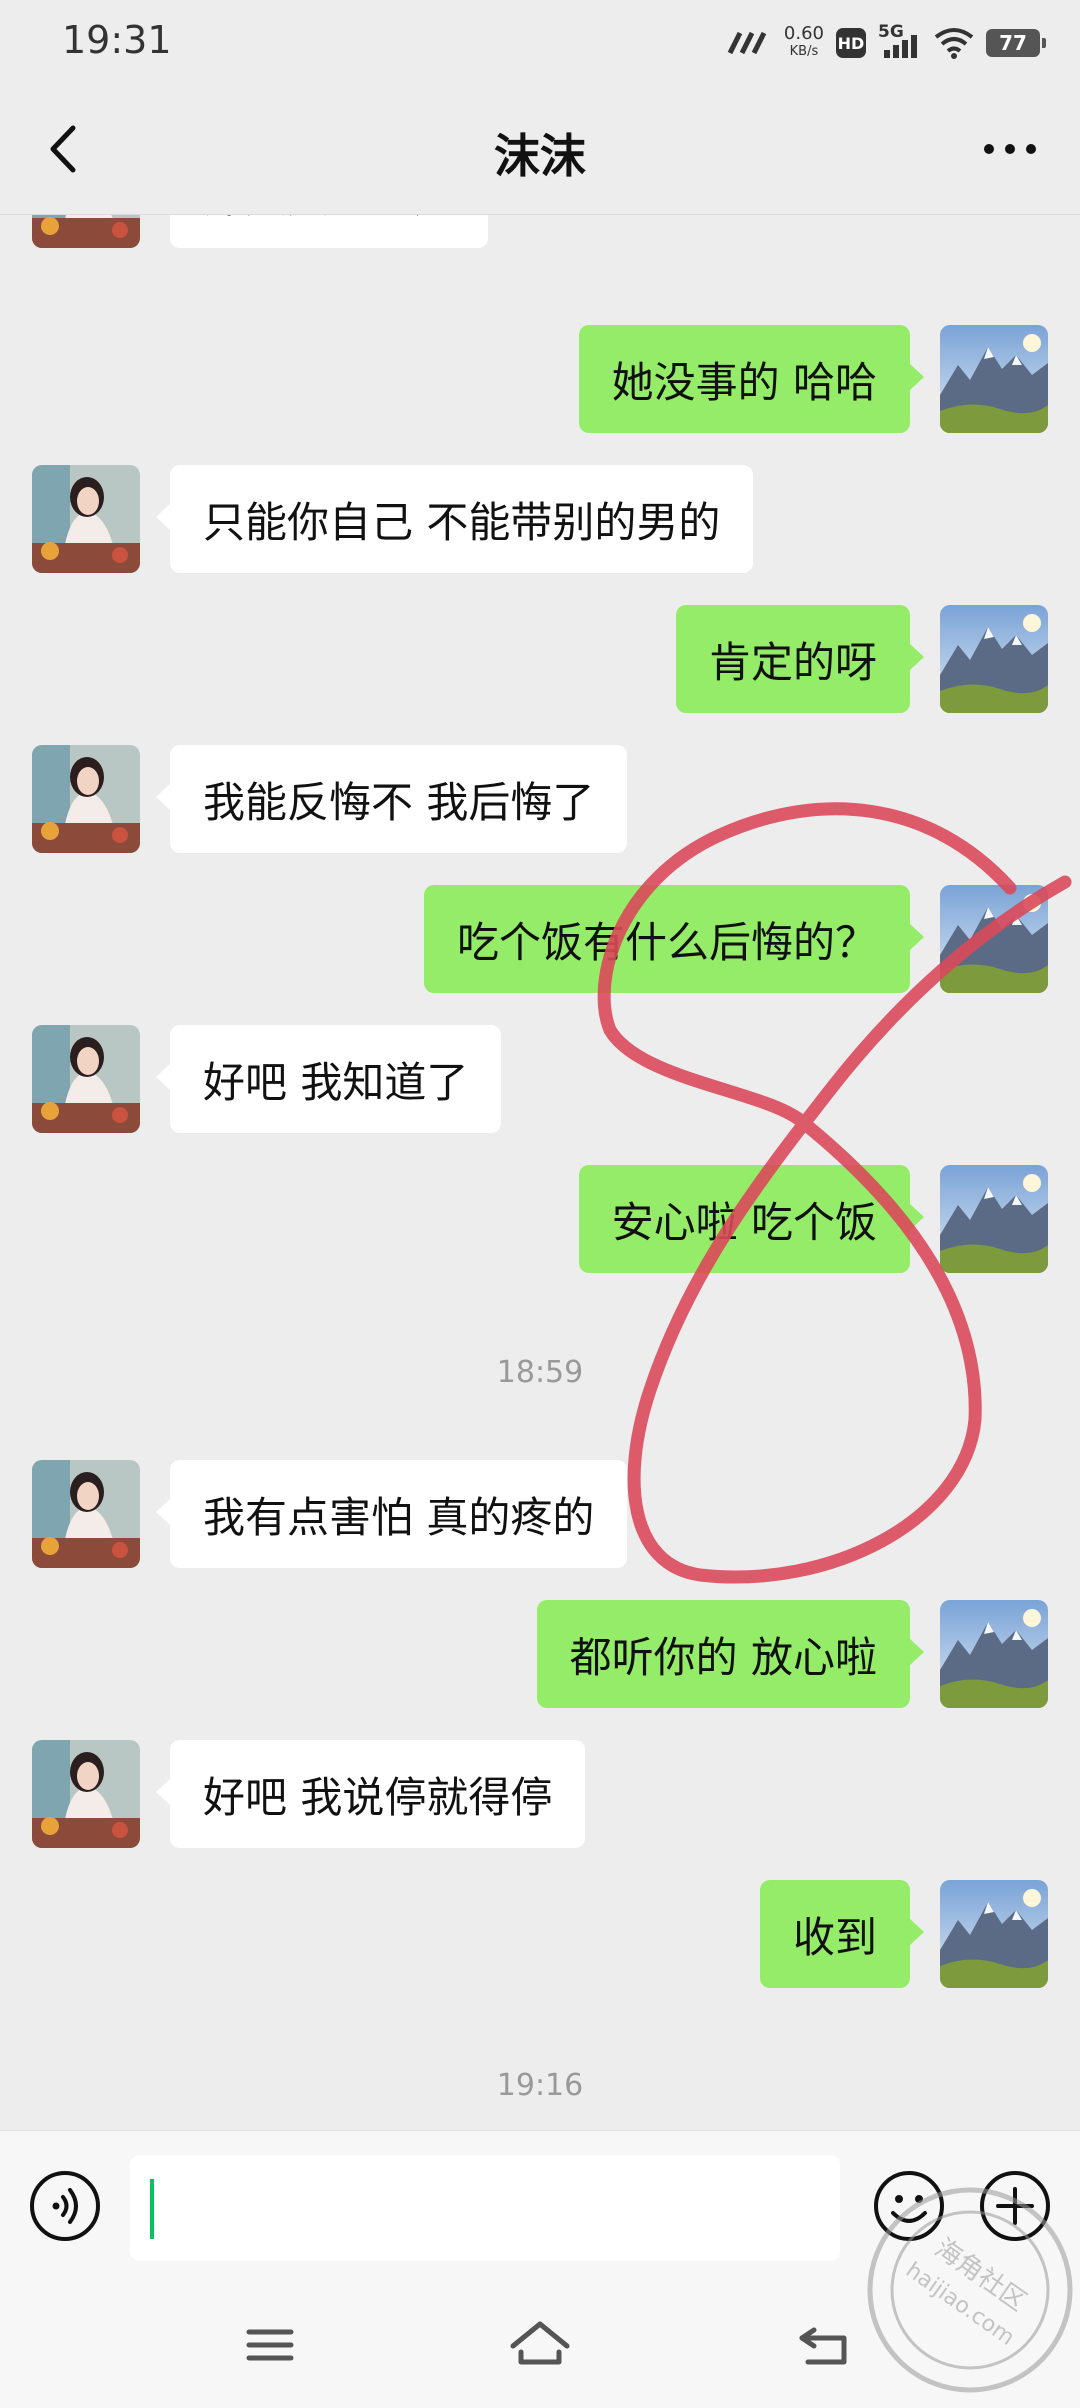 Image resolution: width=1080 pixels, height=2408 pixels. What do you see at coordinates (152, 2209) in the screenshot?
I see `text-cursor` at bounding box center [152, 2209].